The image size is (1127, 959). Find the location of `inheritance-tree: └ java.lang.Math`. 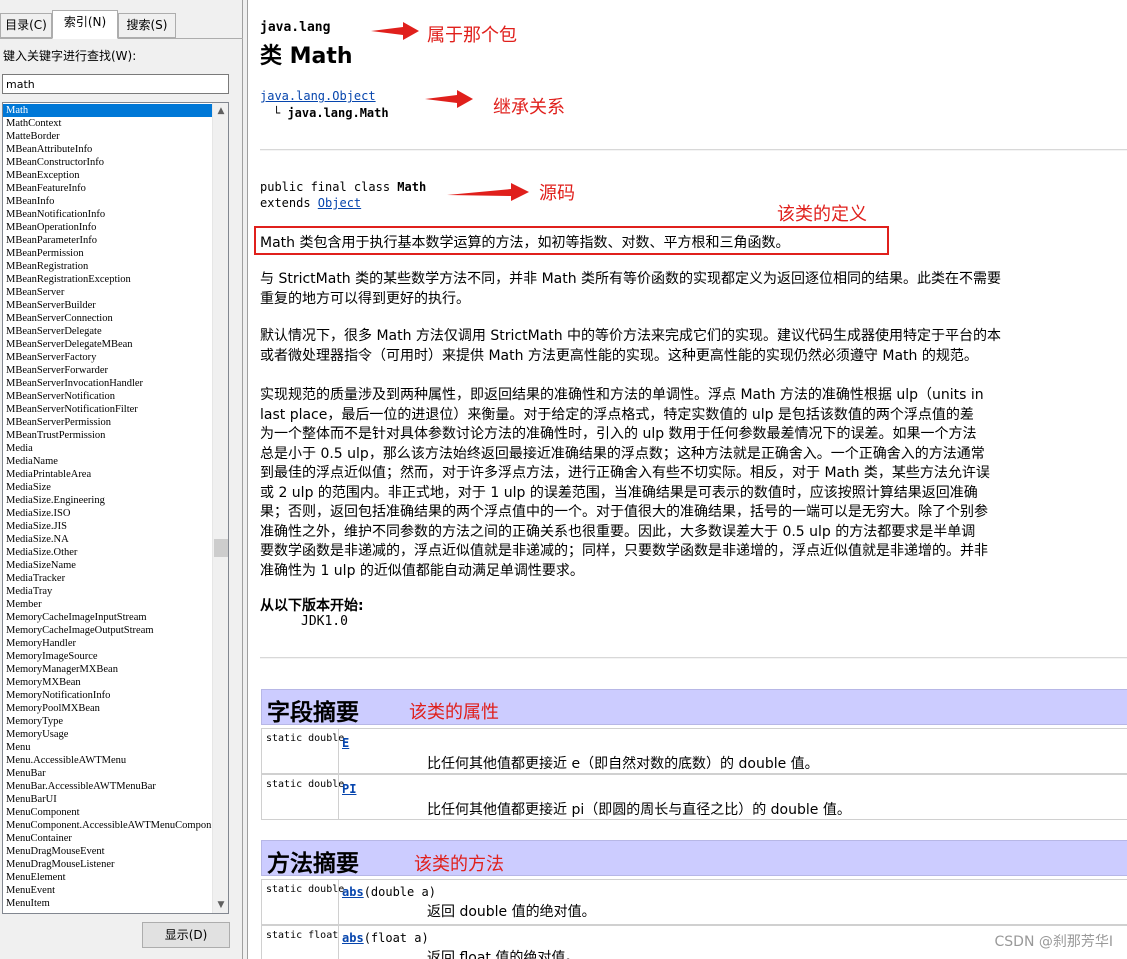

inheritance-tree: └ java.lang.Math is located at coordinates (331, 113).